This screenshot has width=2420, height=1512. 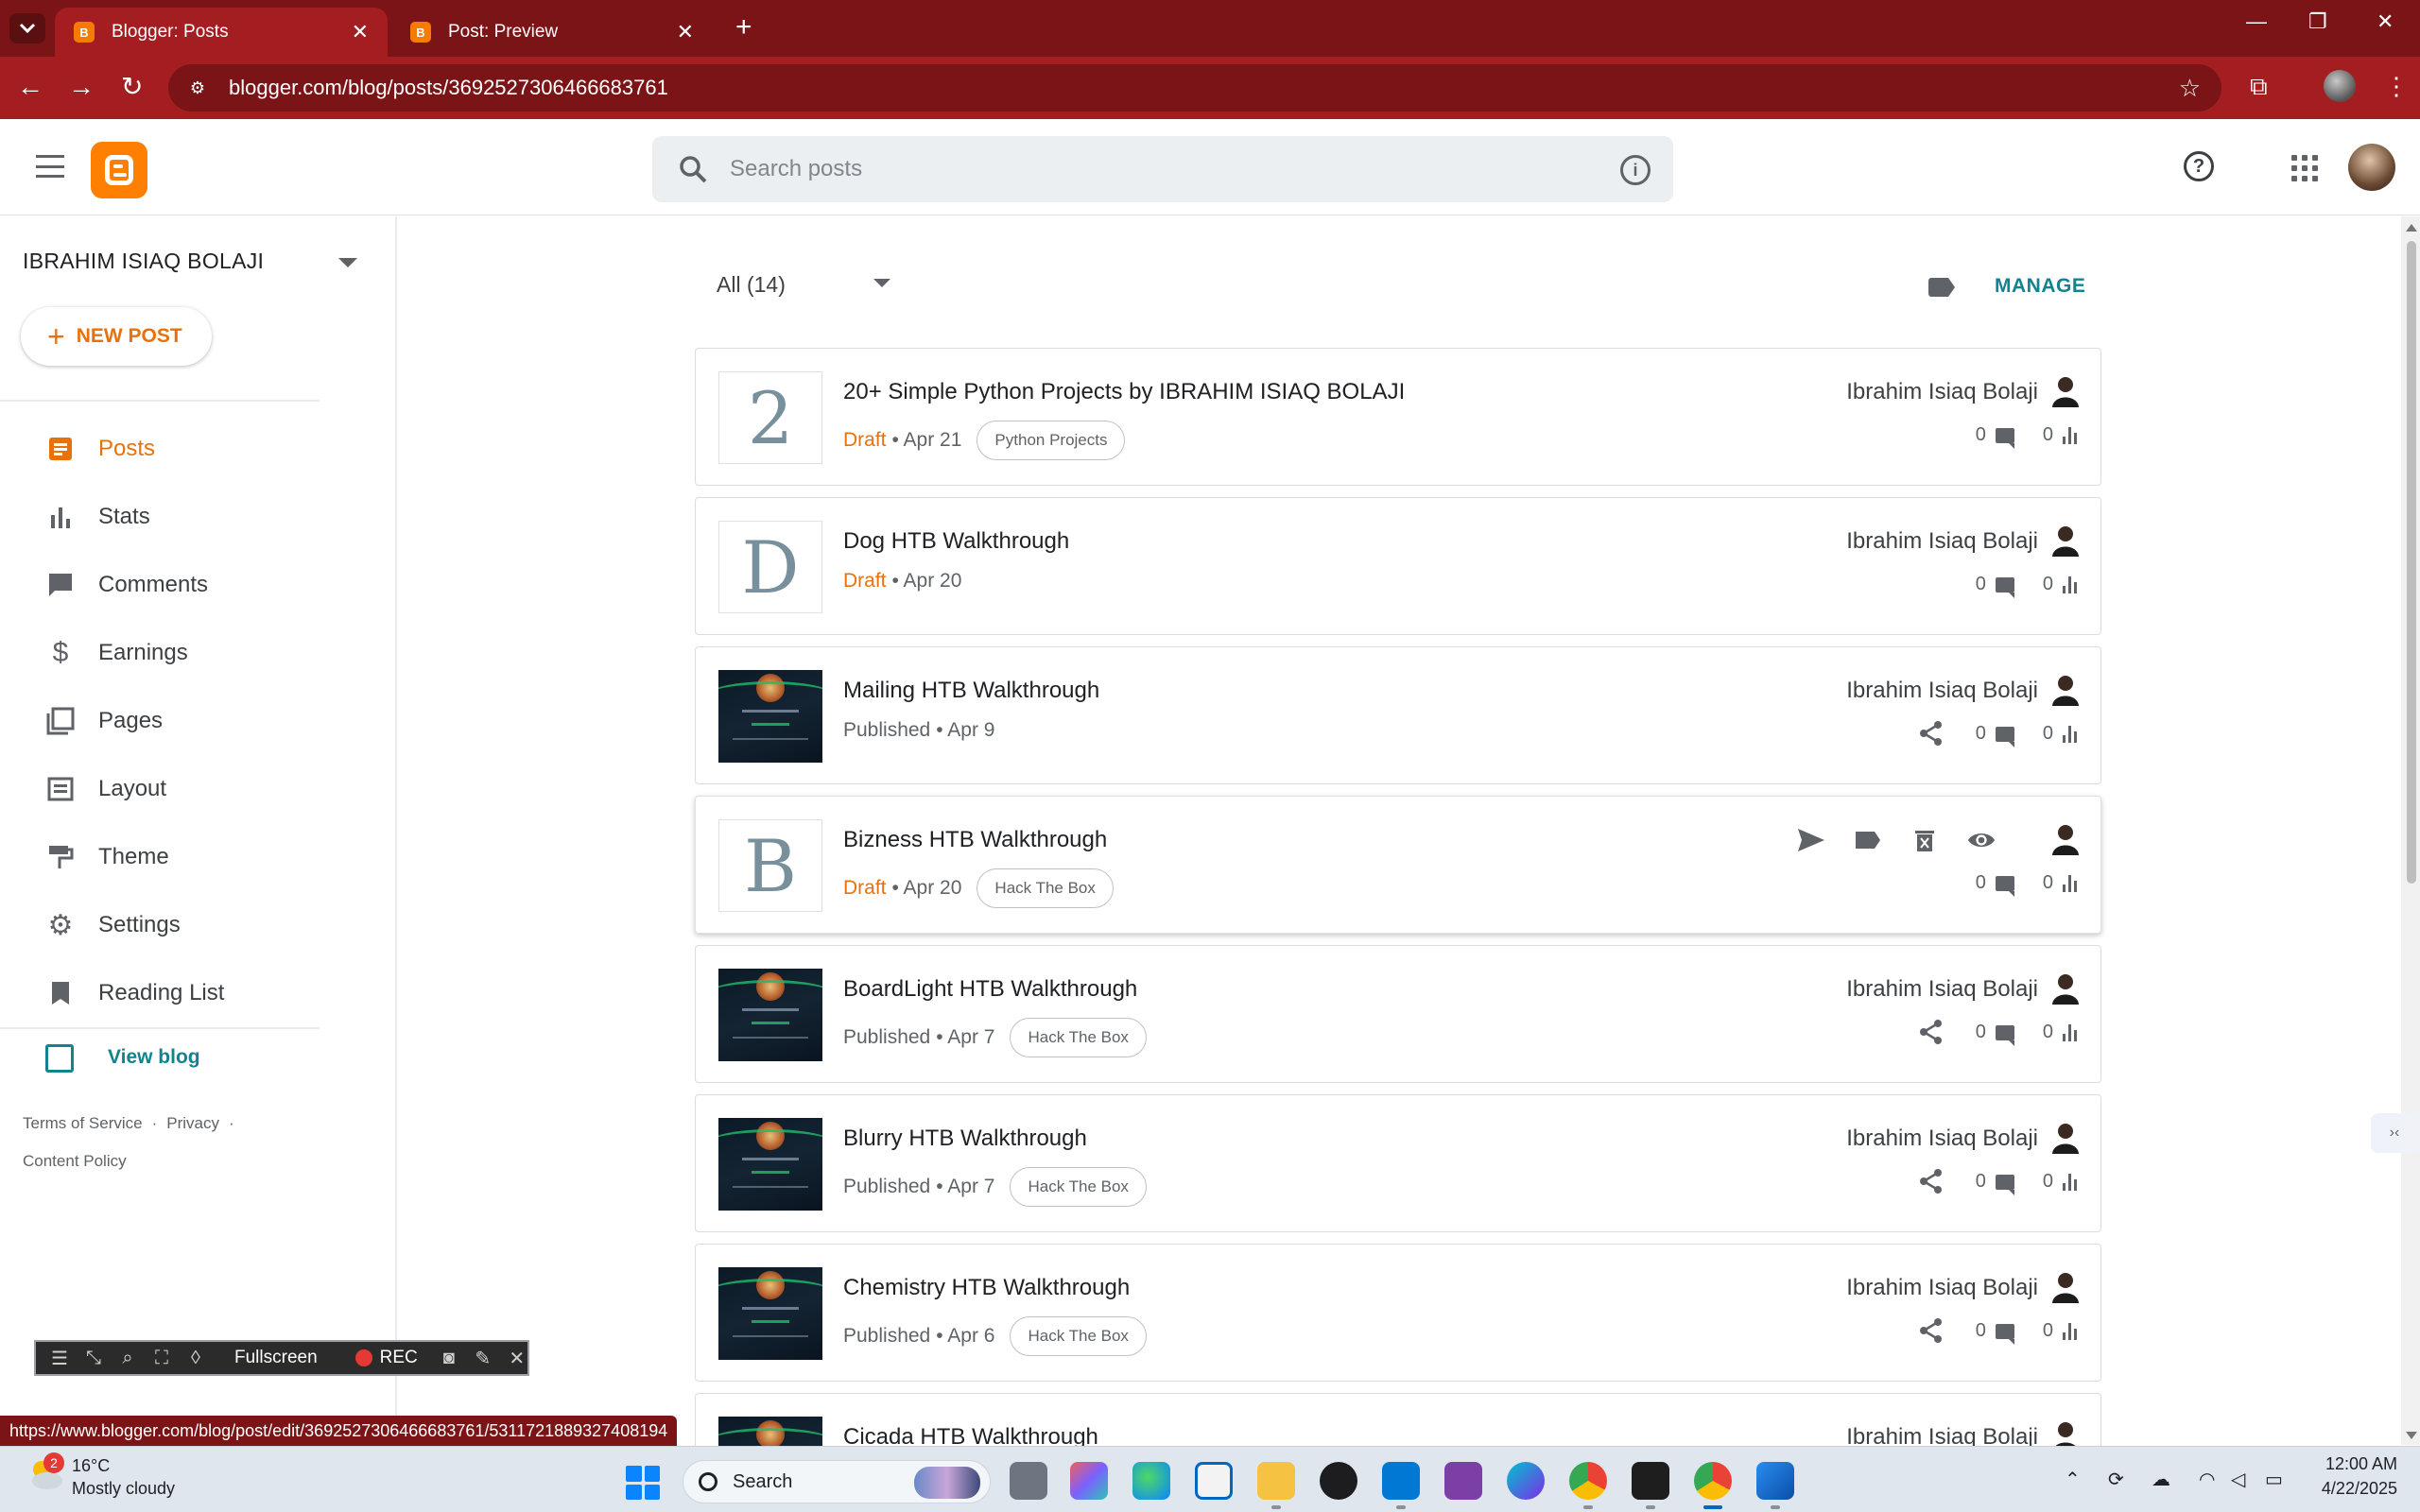 I want to click on shrink-icon: ⤡, so click(x=93, y=1358).